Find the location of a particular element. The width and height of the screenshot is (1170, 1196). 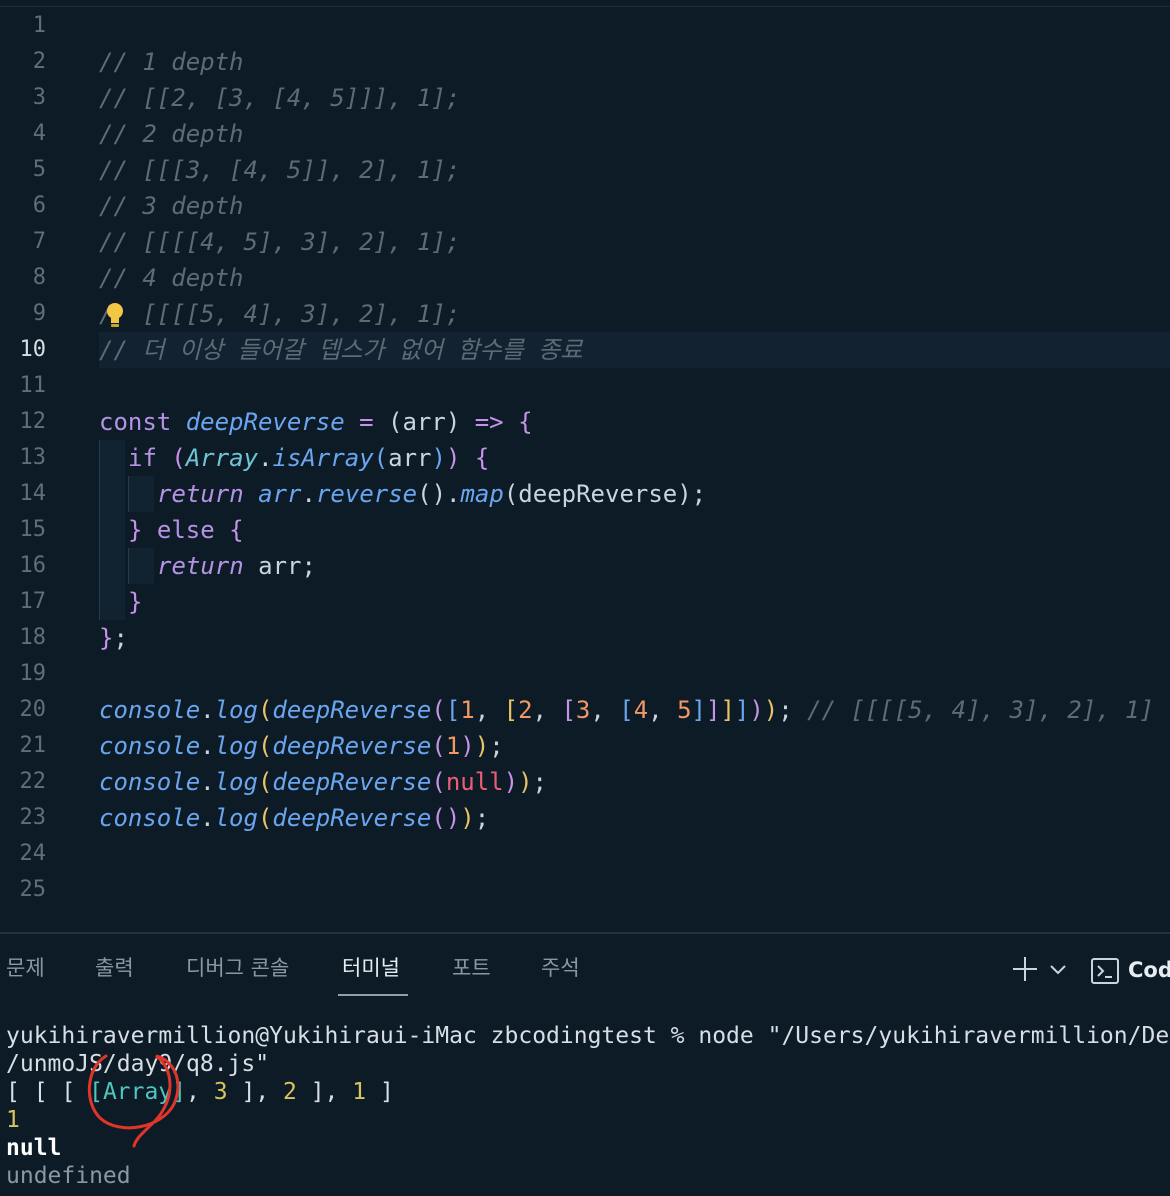

line-number: 20 is located at coordinates (23, 710).